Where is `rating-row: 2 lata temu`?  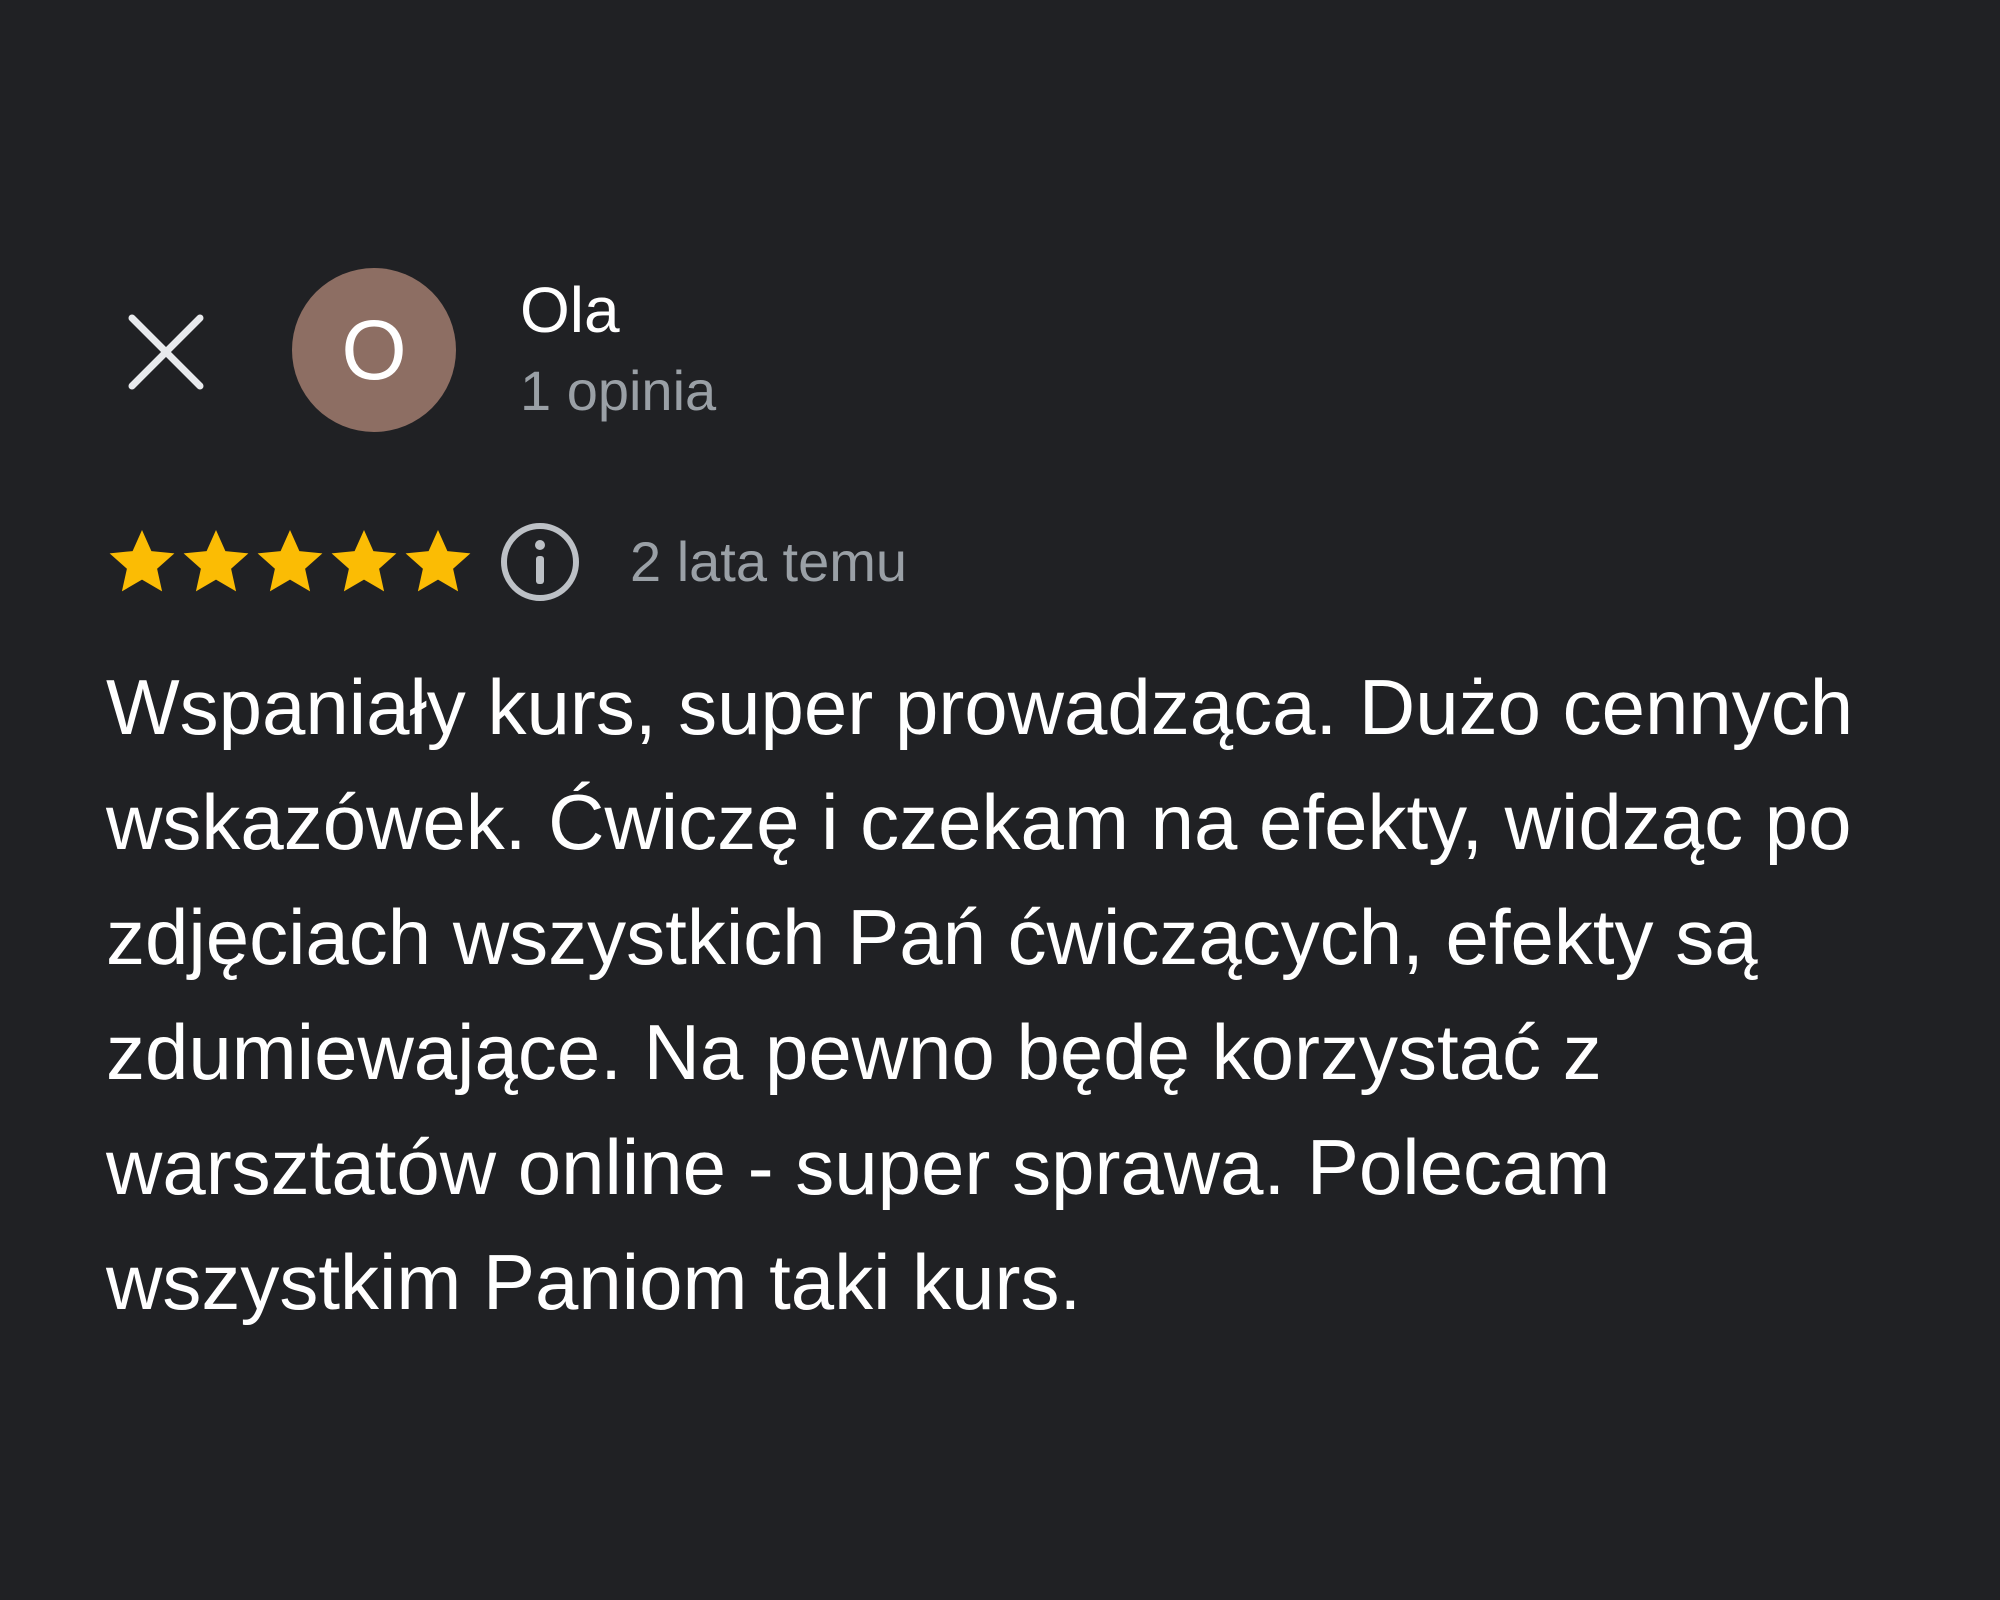
rating-row: 2 lata temu is located at coordinates (506, 562).